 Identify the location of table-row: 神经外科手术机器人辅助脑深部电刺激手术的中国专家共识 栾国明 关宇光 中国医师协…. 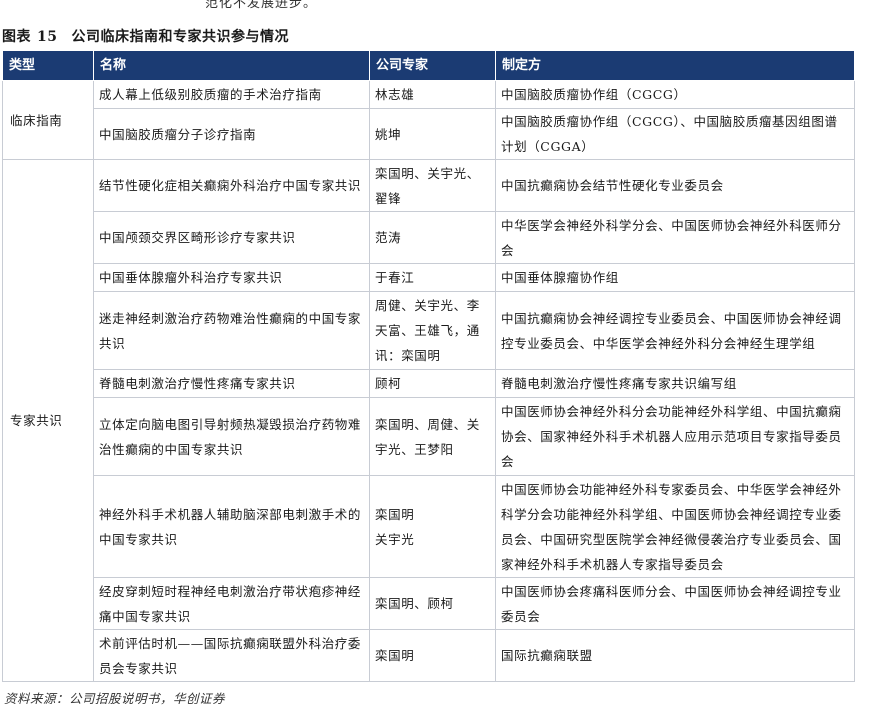
(429, 526).